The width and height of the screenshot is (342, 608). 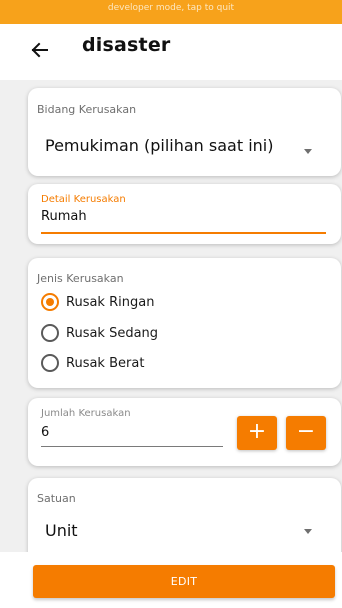 I want to click on bottom-bar: EDIT, so click(x=171, y=580).